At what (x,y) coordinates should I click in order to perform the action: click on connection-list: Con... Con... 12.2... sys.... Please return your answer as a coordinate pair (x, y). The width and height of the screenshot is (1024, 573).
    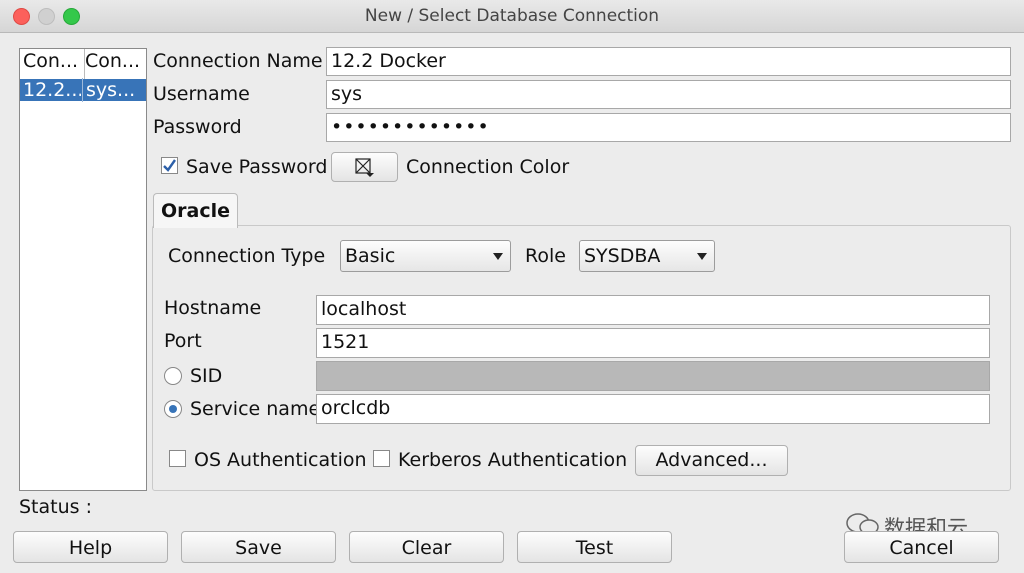
    Looking at the image, I should click on (83, 269).